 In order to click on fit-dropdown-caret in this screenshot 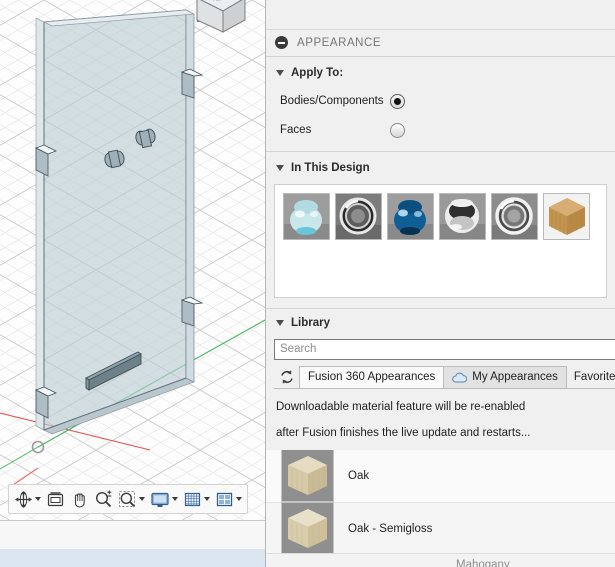, I will do `click(142, 499)`.